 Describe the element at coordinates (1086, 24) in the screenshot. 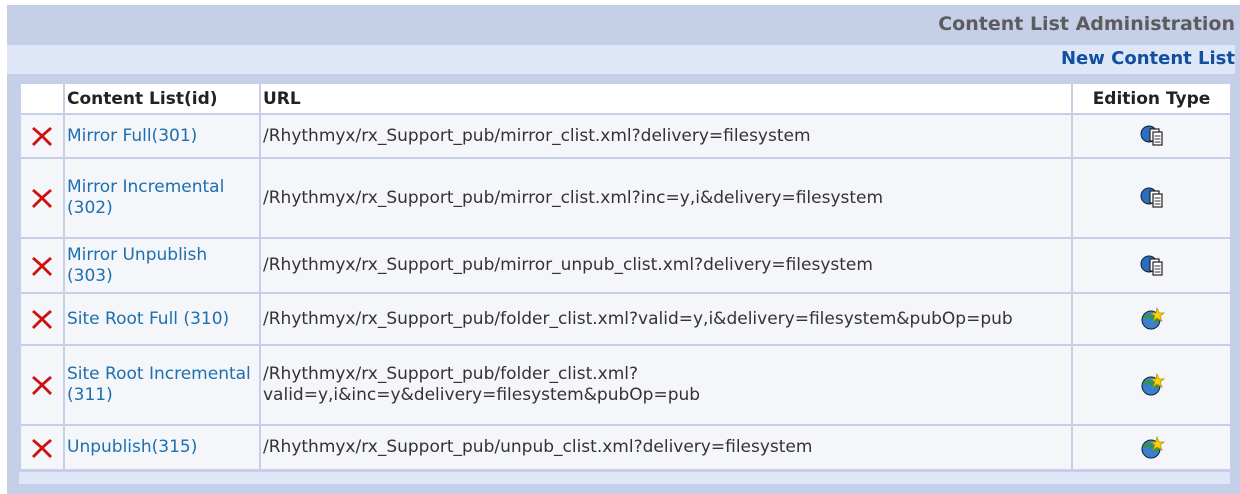

I see `page-title: Content List Administration` at that location.